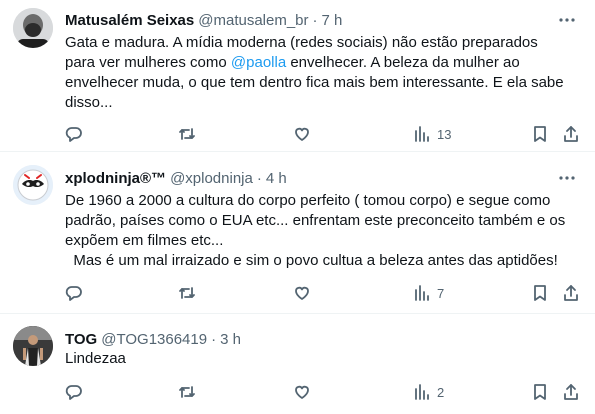 The width and height of the screenshot is (595, 414). Describe the element at coordinates (81, 339) in the screenshot. I see `author-name: TOG` at that location.